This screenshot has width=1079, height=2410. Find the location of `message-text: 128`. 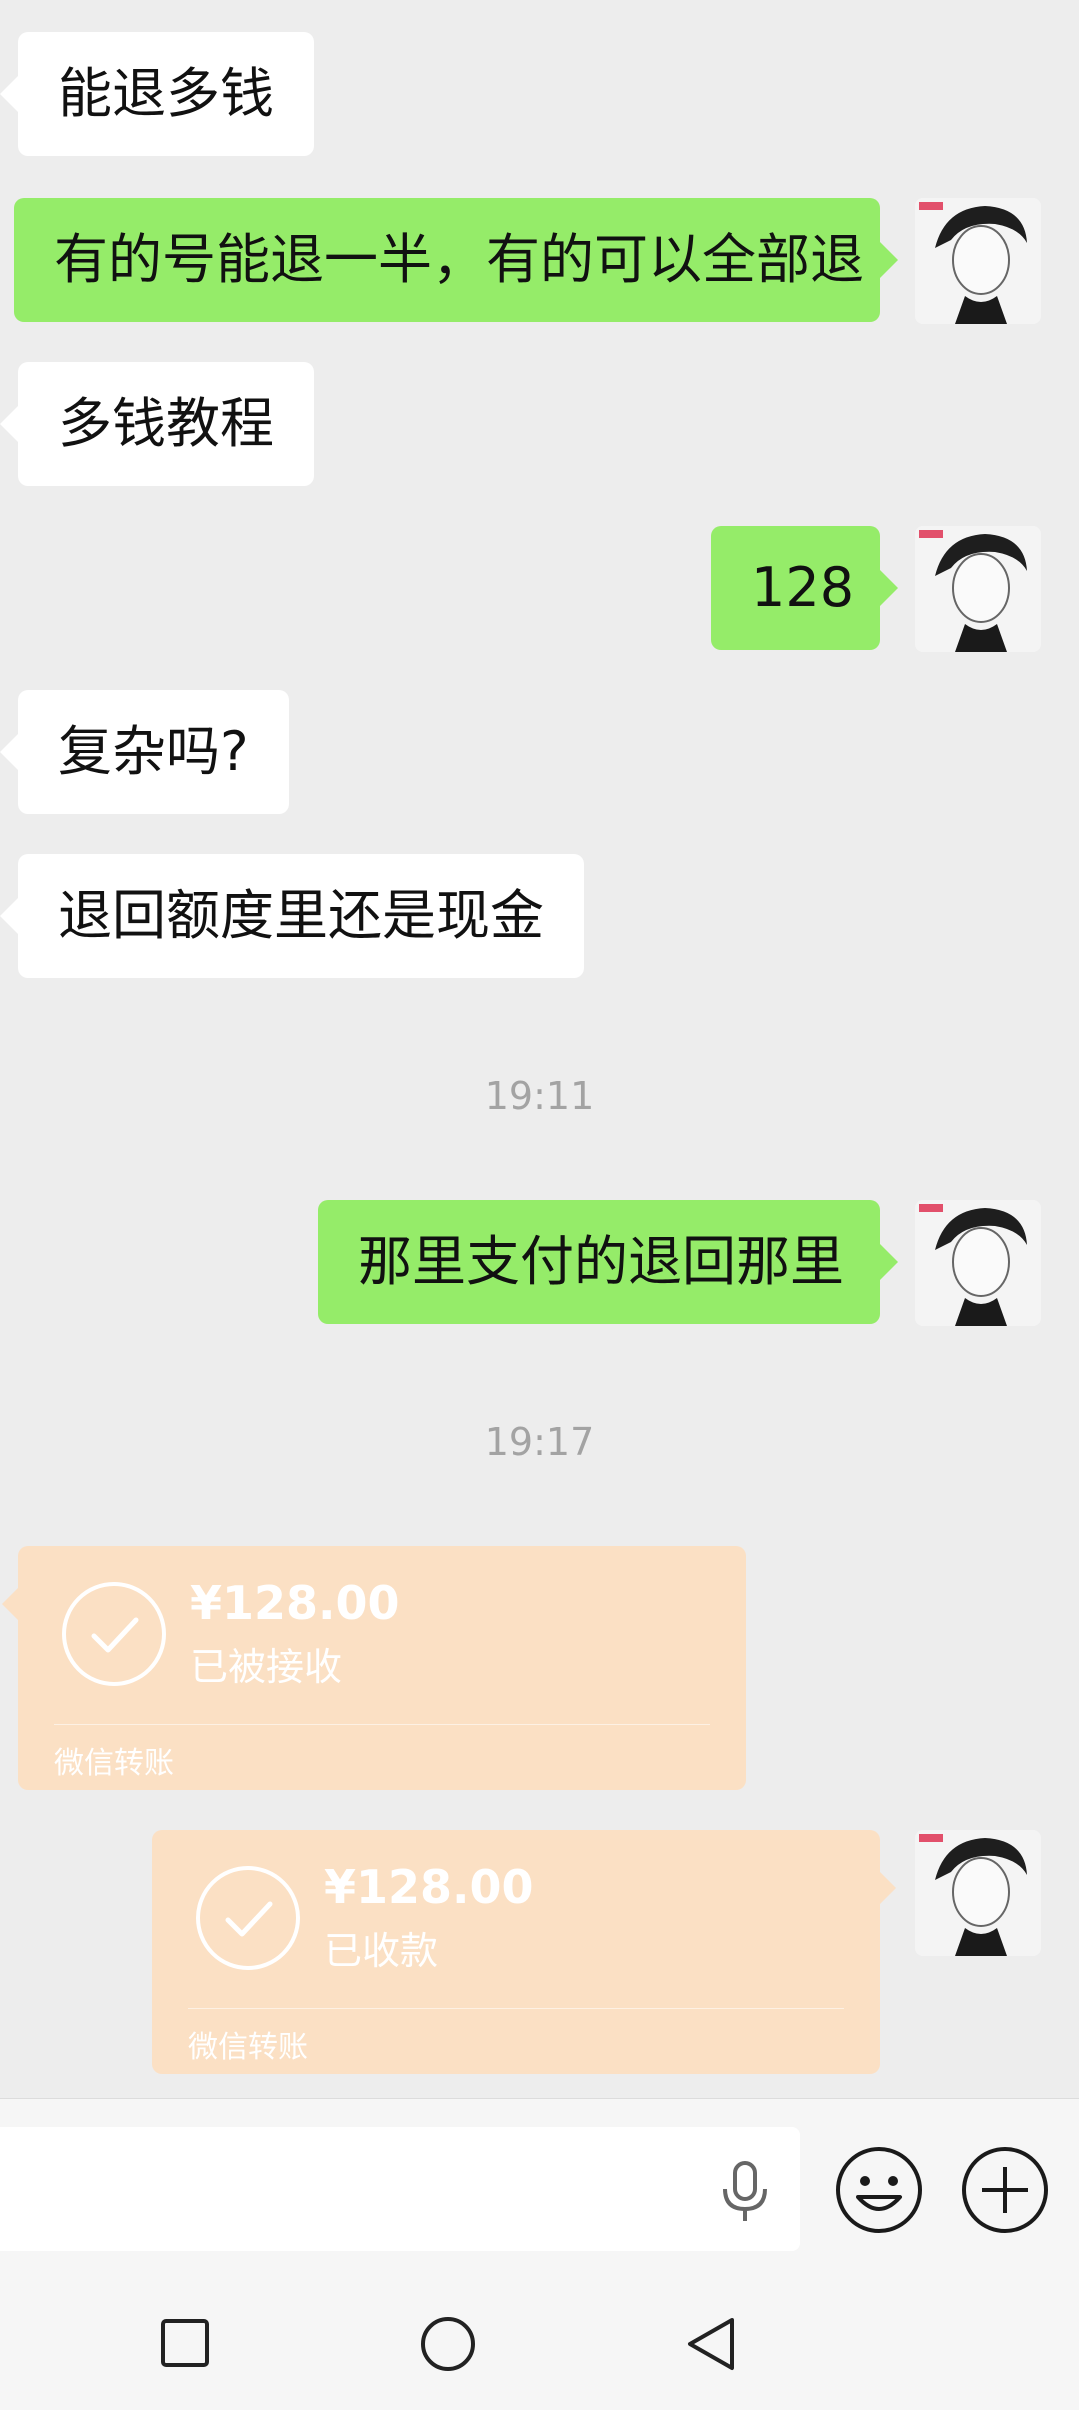

message-text: 128 is located at coordinates (803, 587).